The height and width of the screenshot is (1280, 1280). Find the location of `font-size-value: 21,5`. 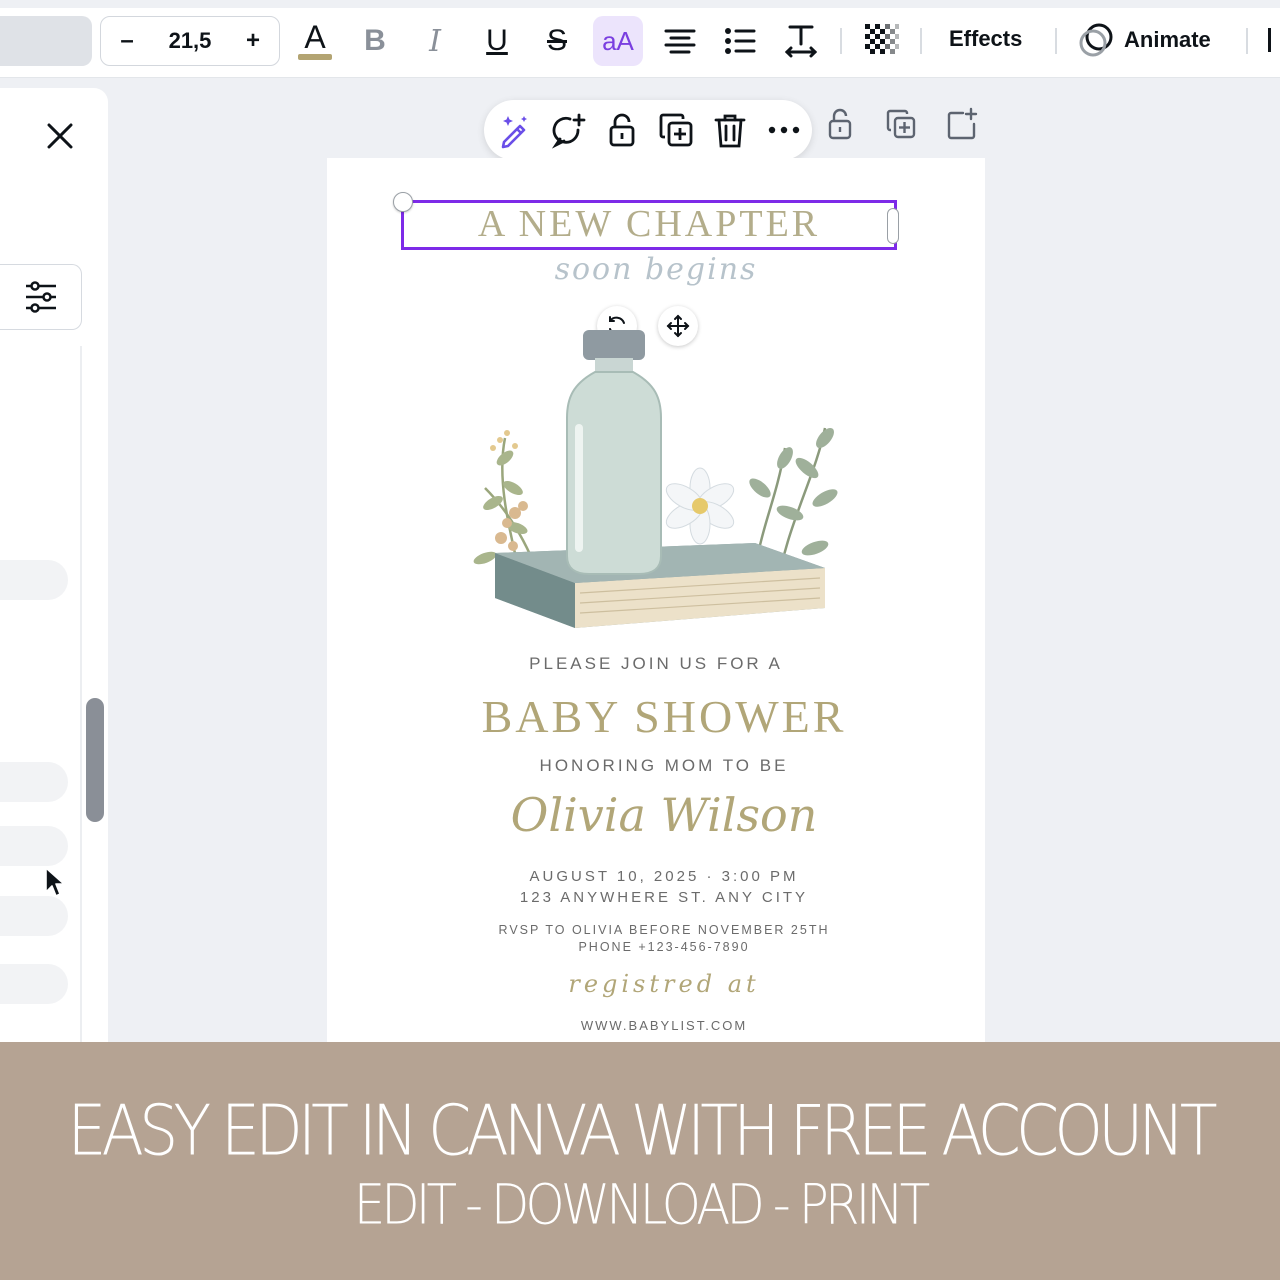

font-size-value: 21,5 is located at coordinates (190, 41).